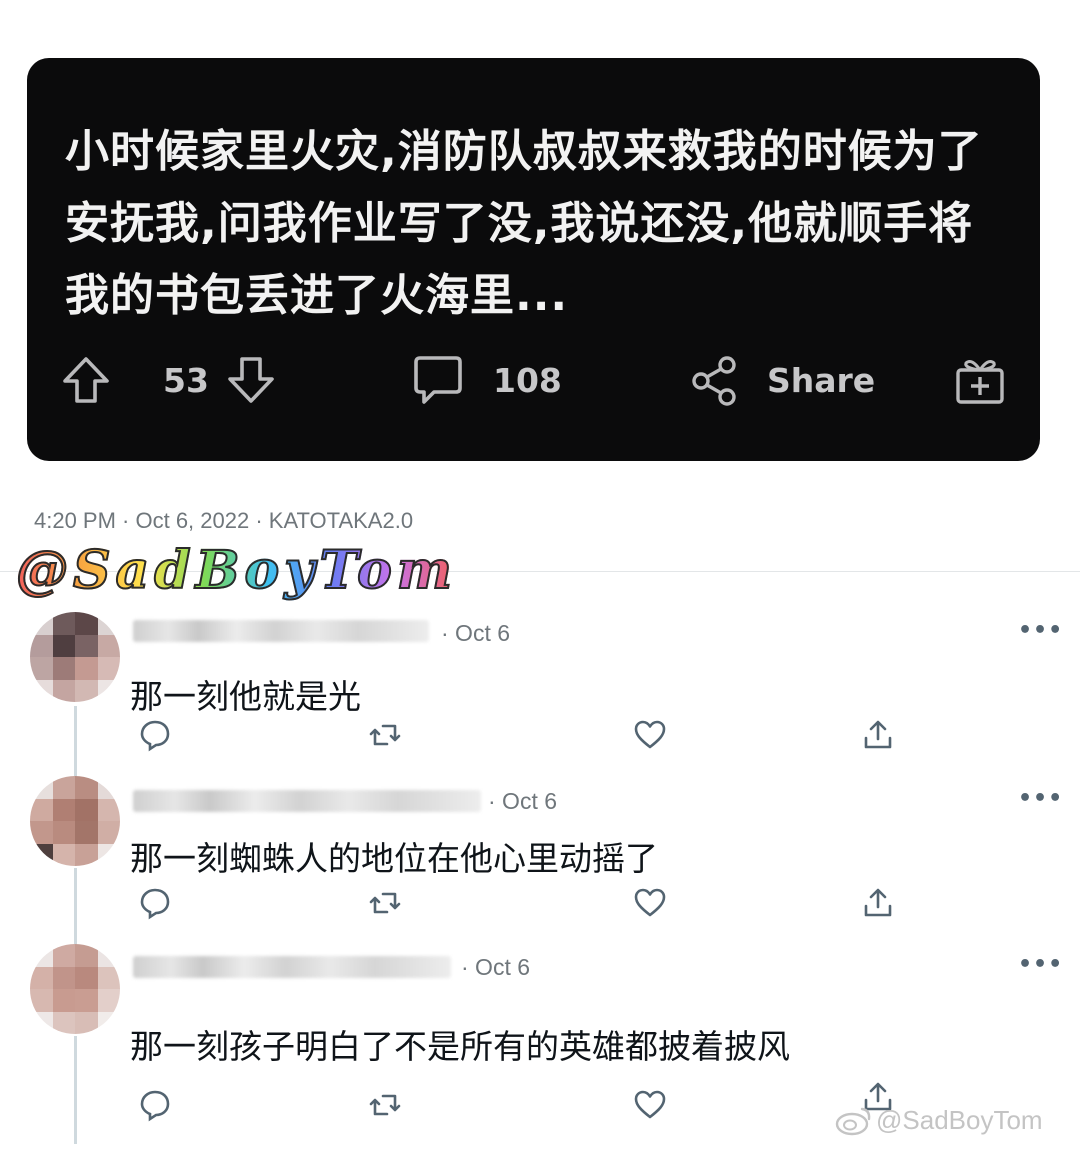  Describe the element at coordinates (460, 1046) in the screenshot. I see `reply-text: 那一刻孩子明白了不是所有的英雄都披着披风` at that location.